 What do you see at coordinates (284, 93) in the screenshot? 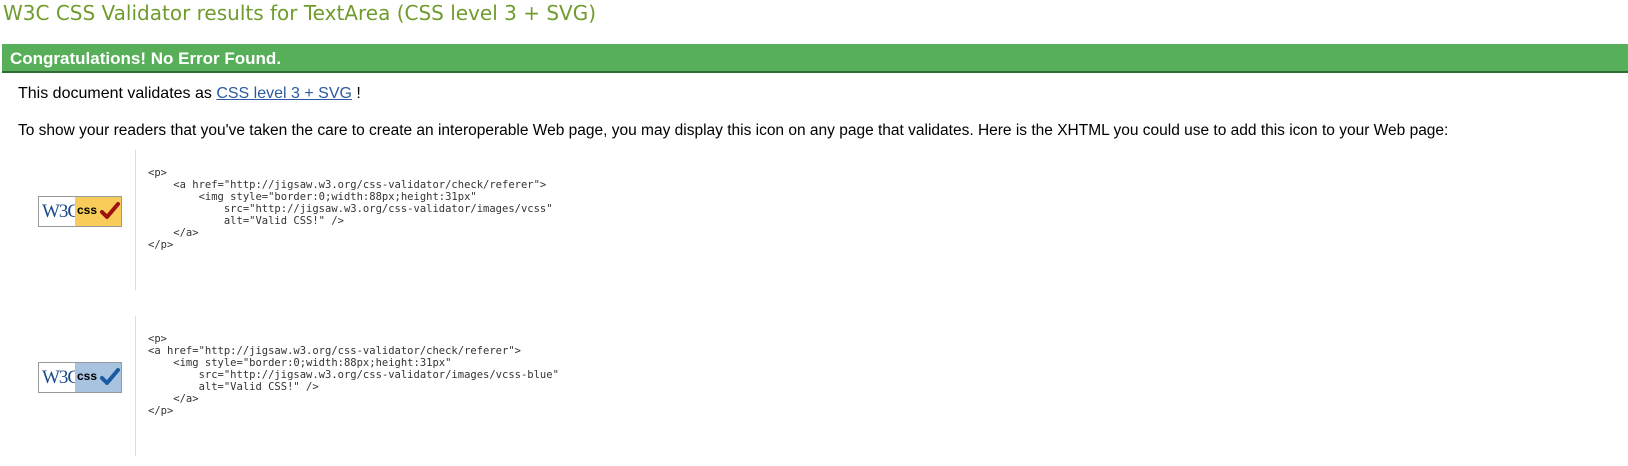
I see `css-profile-link: CSS level 3 + SVG` at bounding box center [284, 93].